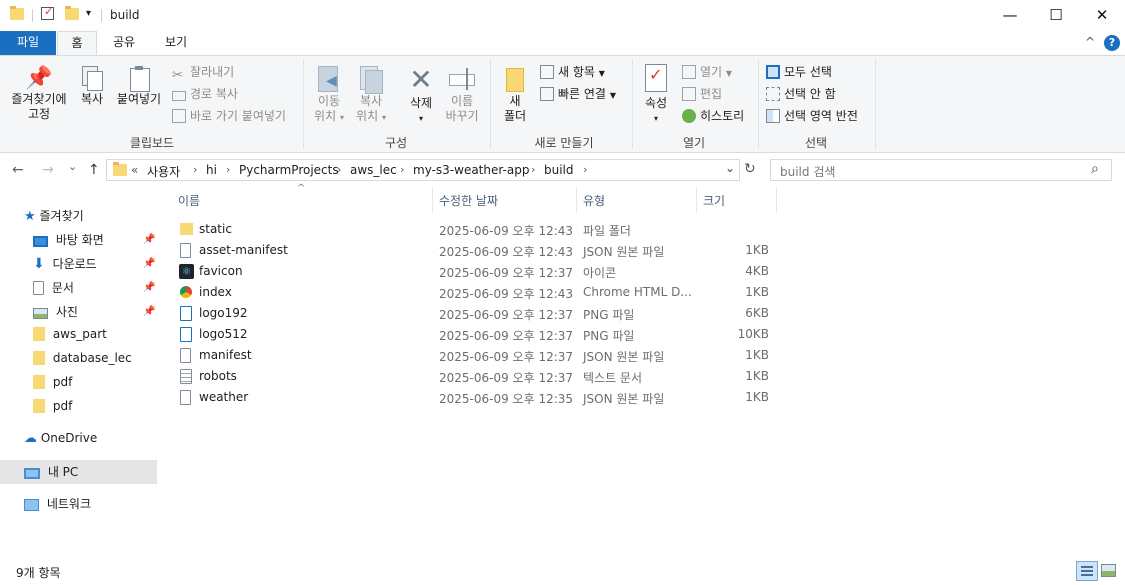  I want to click on sidebar-item-onedrive: ☁ OneDrive, so click(60, 438).